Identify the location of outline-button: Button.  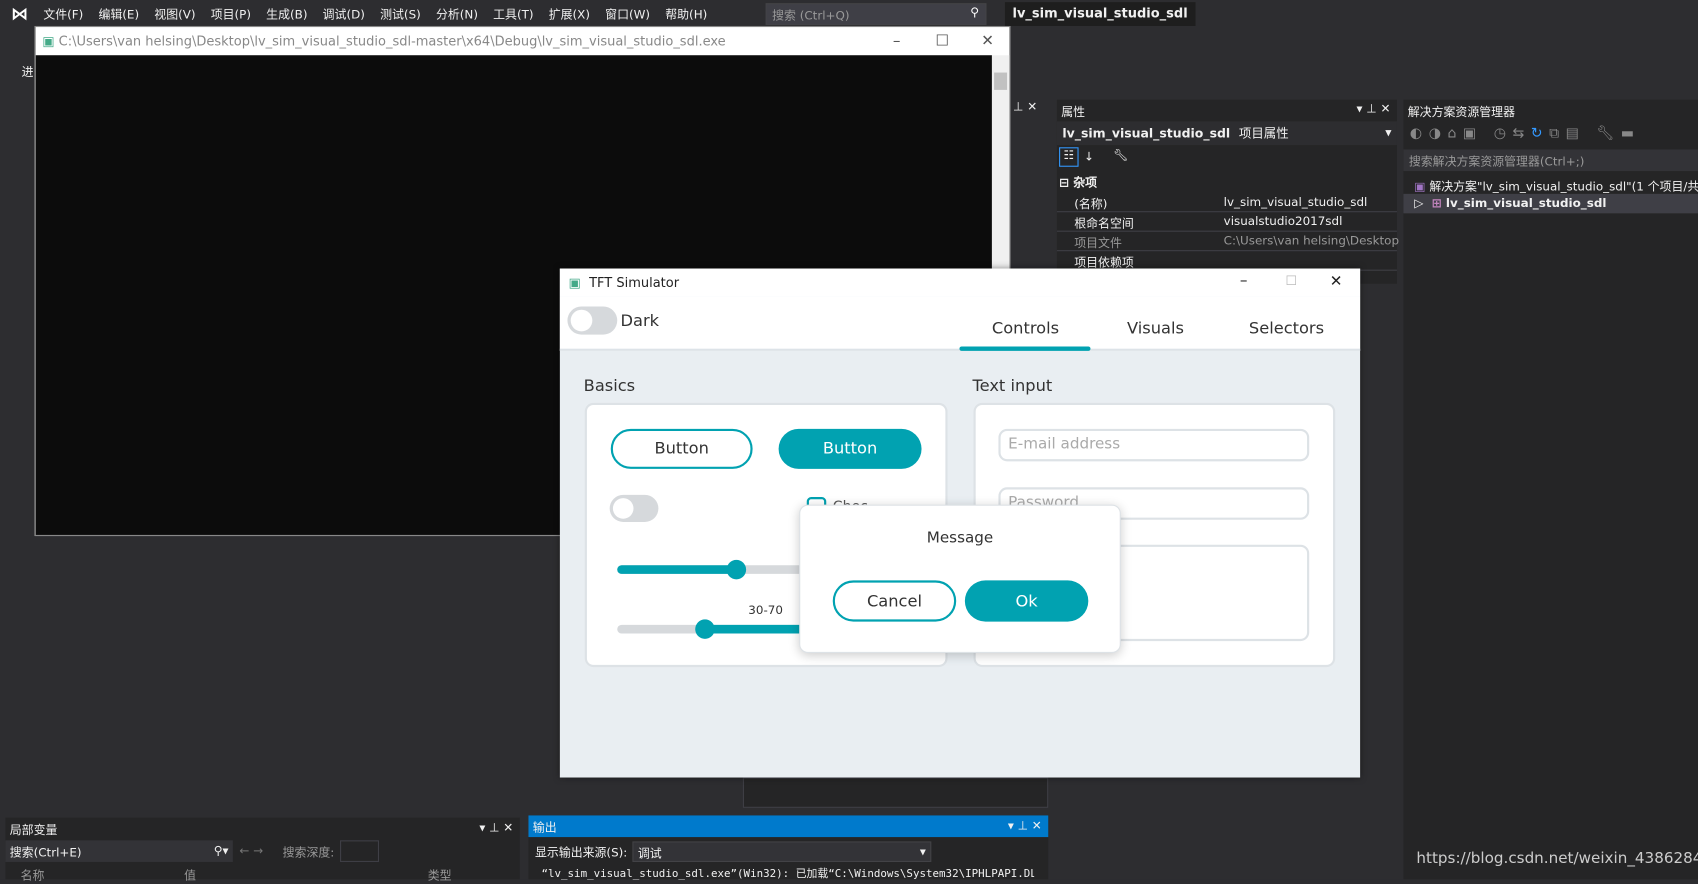
(681, 448).